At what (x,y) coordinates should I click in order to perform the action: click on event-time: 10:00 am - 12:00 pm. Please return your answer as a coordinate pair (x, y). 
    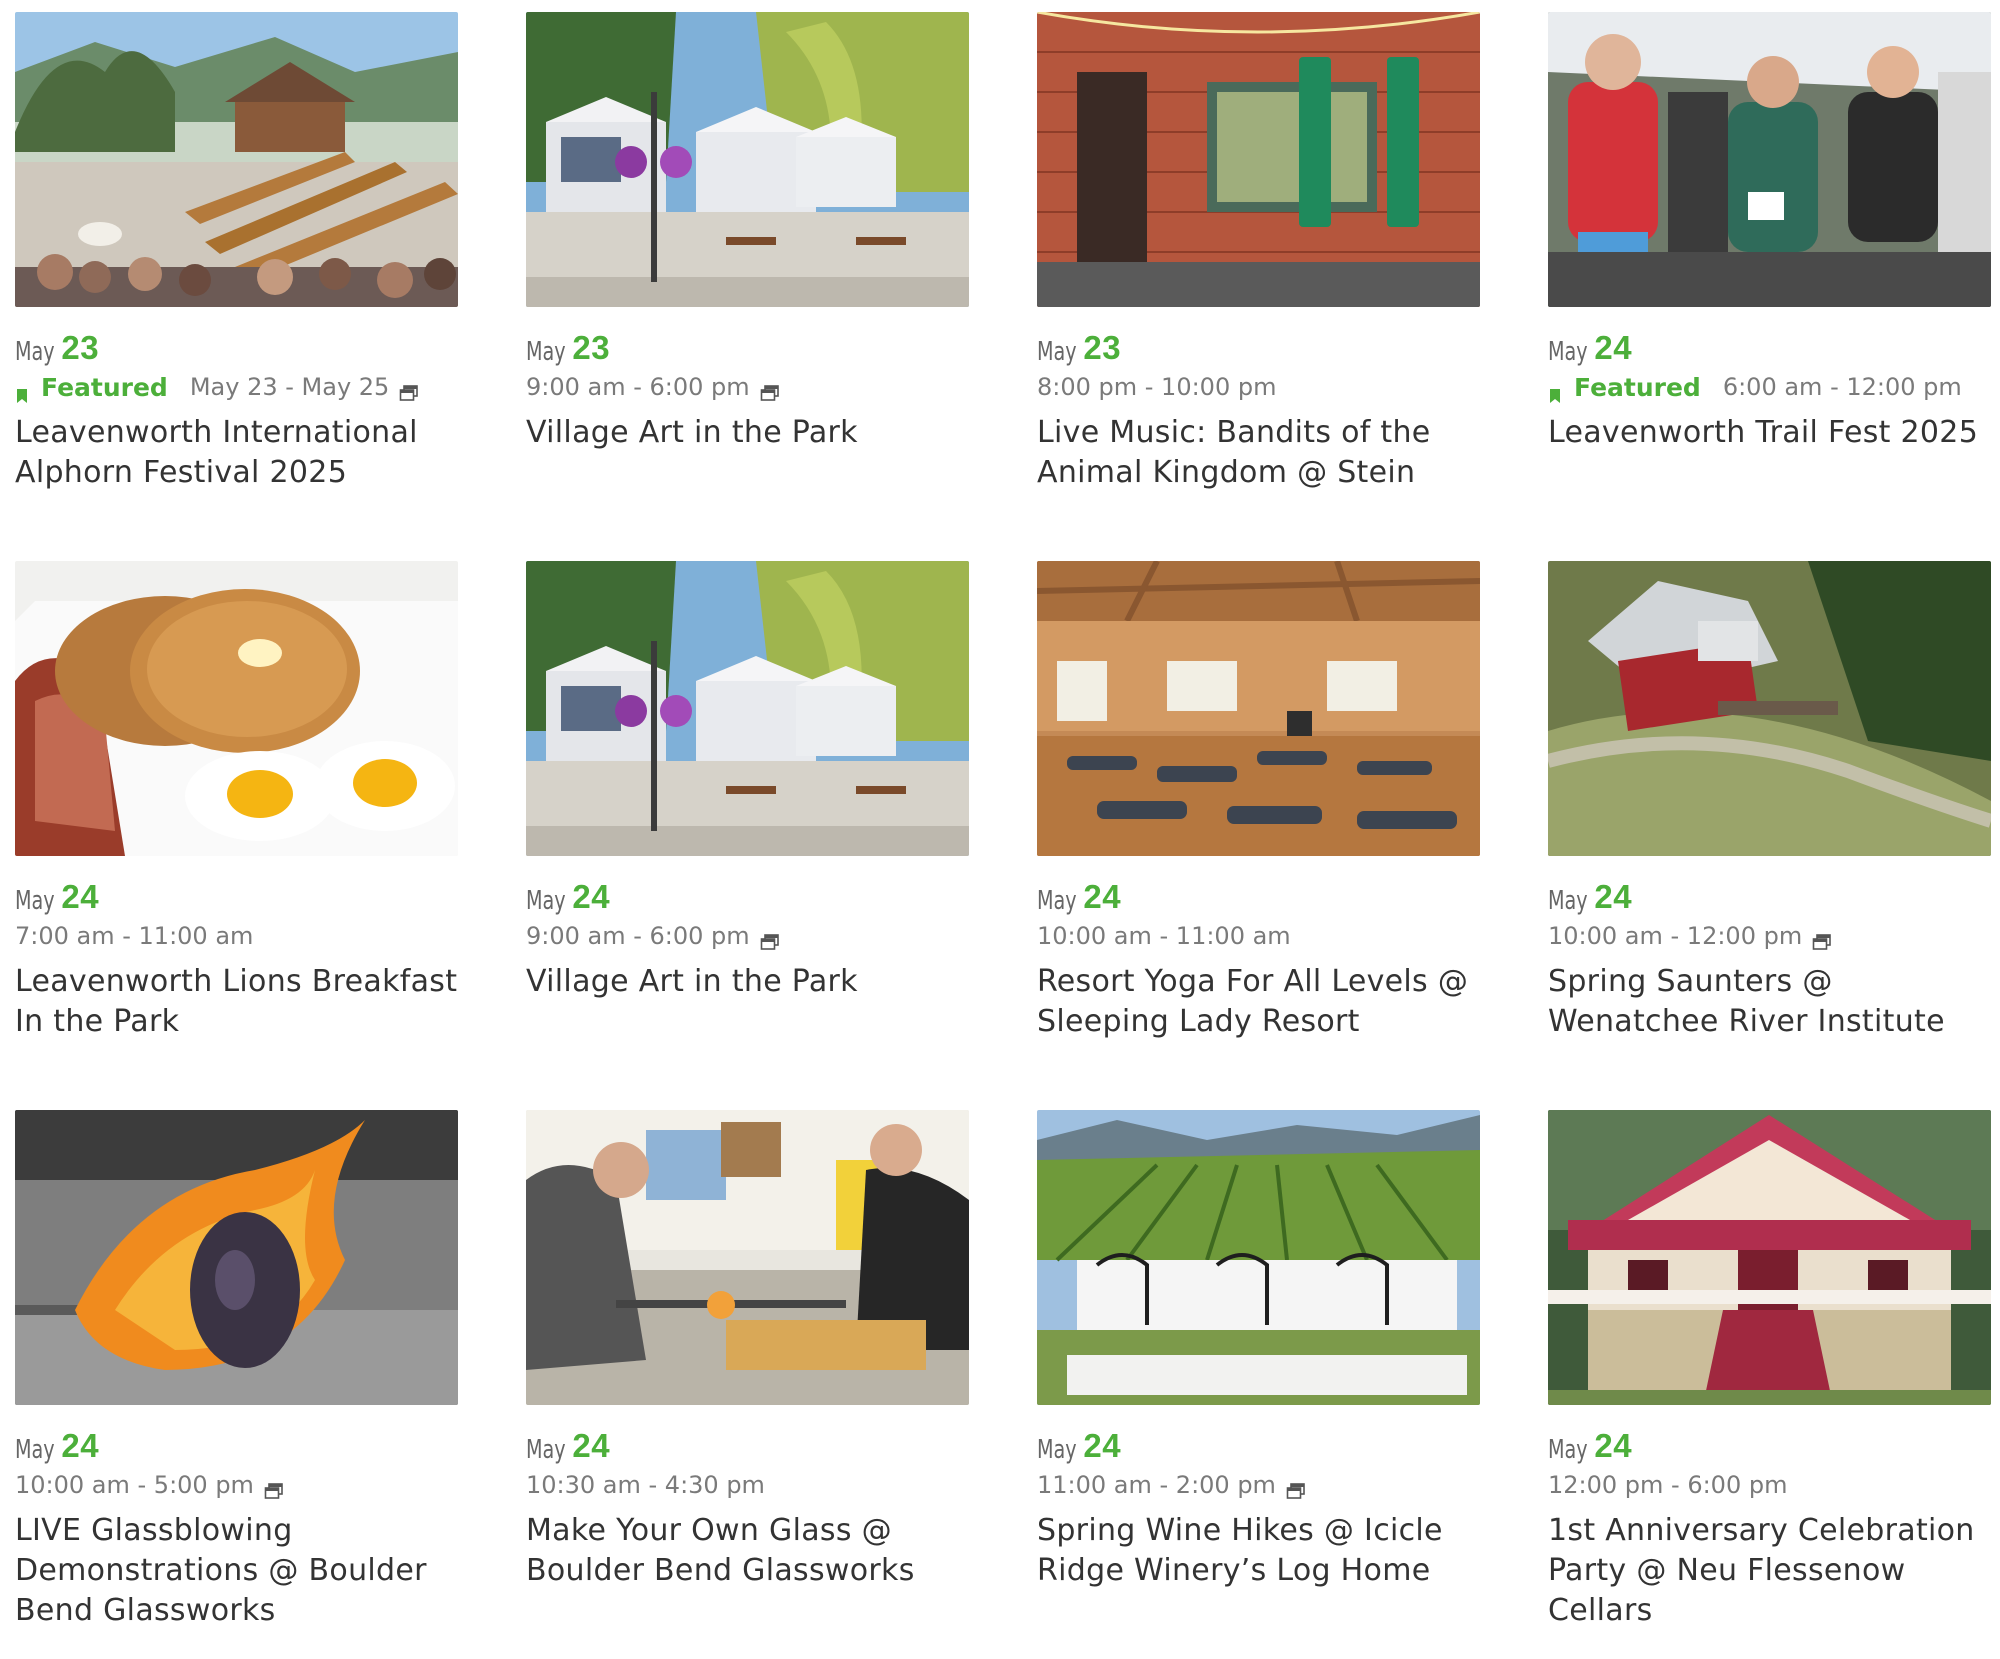
    Looking at the image, I should click on (1675, 936).